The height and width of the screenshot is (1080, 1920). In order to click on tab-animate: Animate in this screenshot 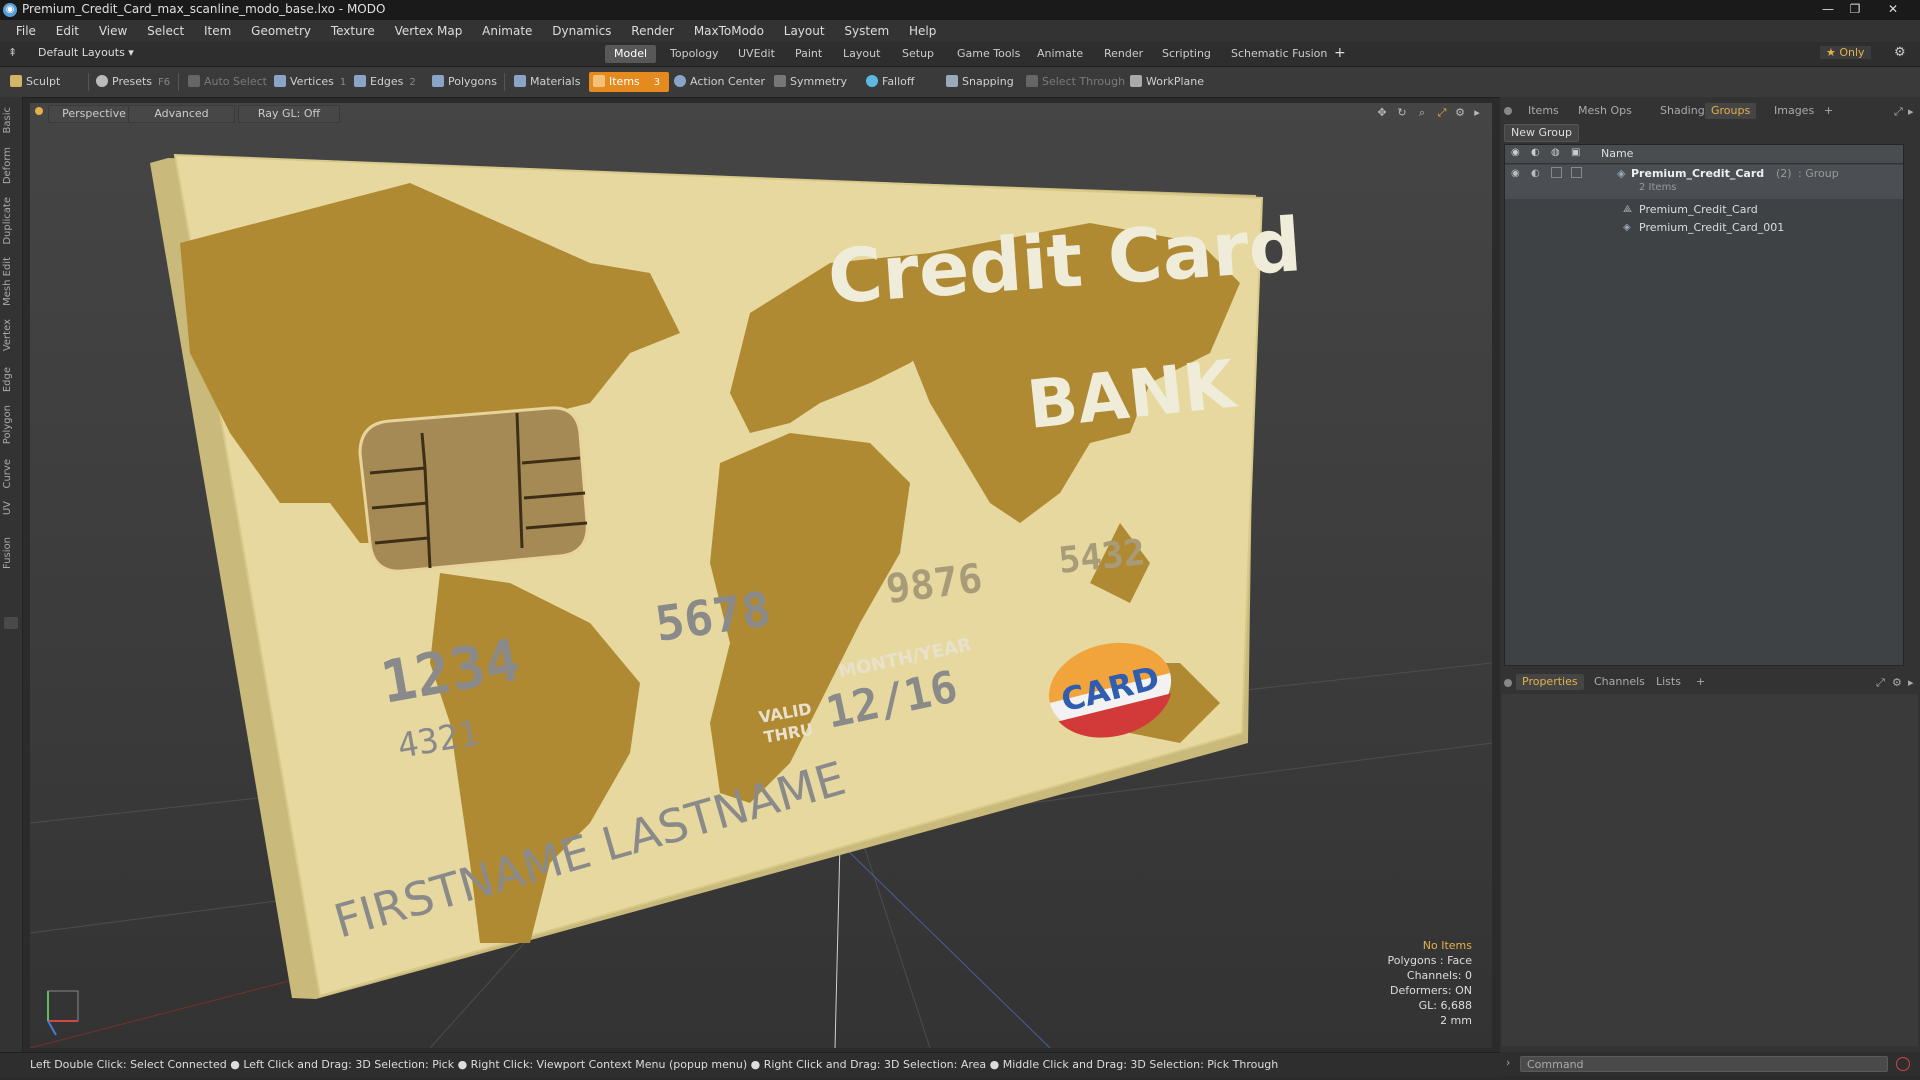, I will do `click(1060, 54)`.